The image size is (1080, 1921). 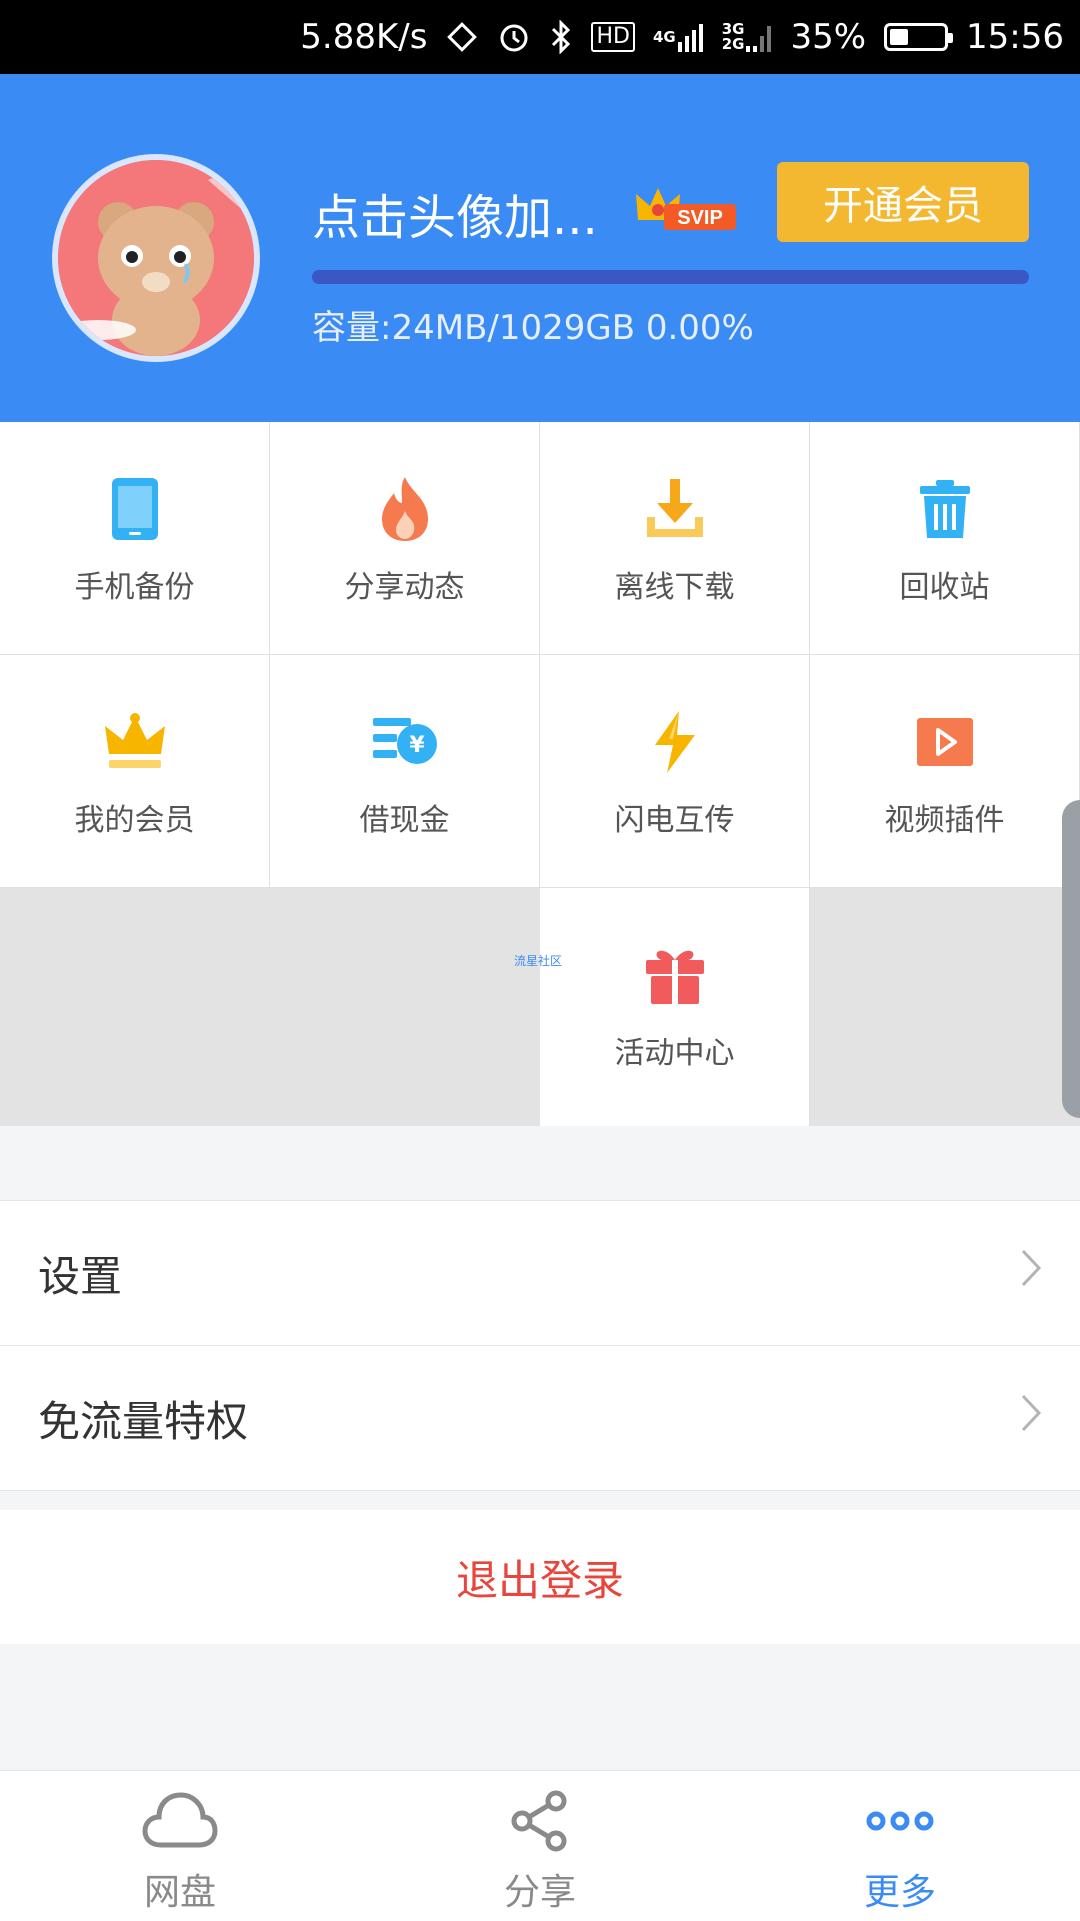 I want to click on grid-item-activity-center: 活动中心, so click(x=675, y=1007).